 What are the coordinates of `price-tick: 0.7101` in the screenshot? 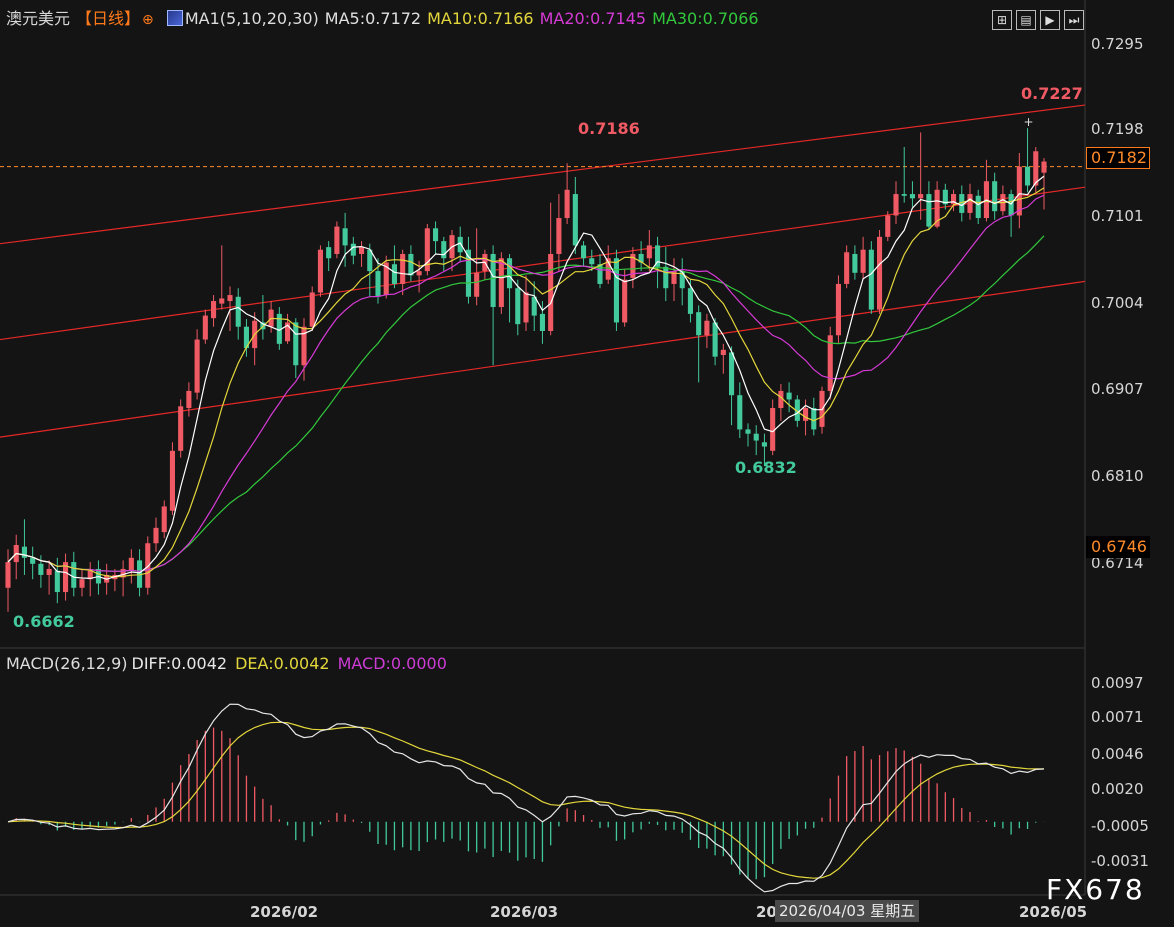 It's located at (1117, 216).